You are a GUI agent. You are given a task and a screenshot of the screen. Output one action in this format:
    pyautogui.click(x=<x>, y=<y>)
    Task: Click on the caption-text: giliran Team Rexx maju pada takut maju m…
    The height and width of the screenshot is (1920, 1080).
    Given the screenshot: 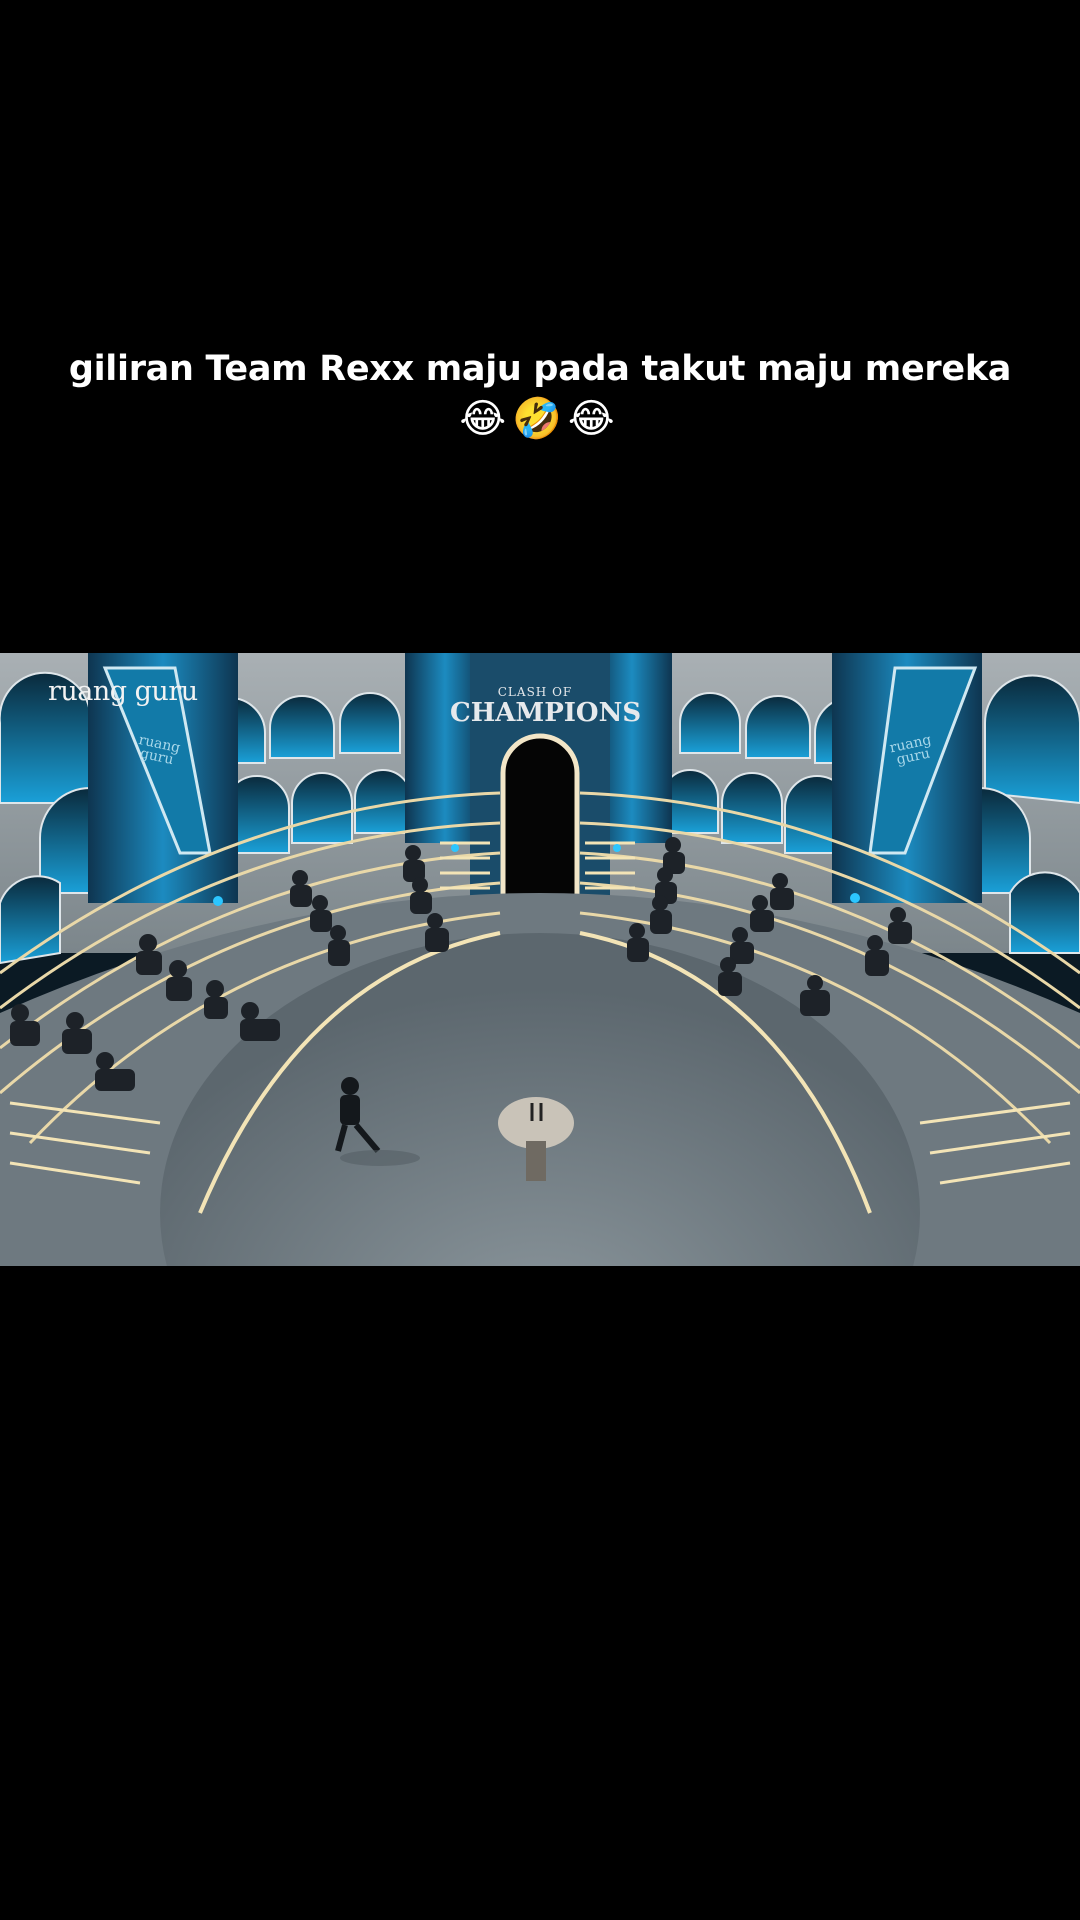 What is the action you would take?
    pyautogui.click(x=540, y=369)
    